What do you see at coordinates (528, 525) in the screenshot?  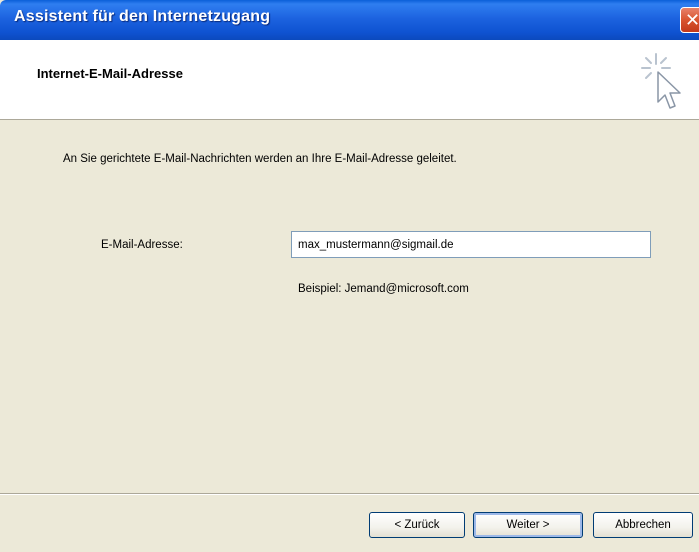 I see `next-button: Weiter >` at bounding box center [528, 525].